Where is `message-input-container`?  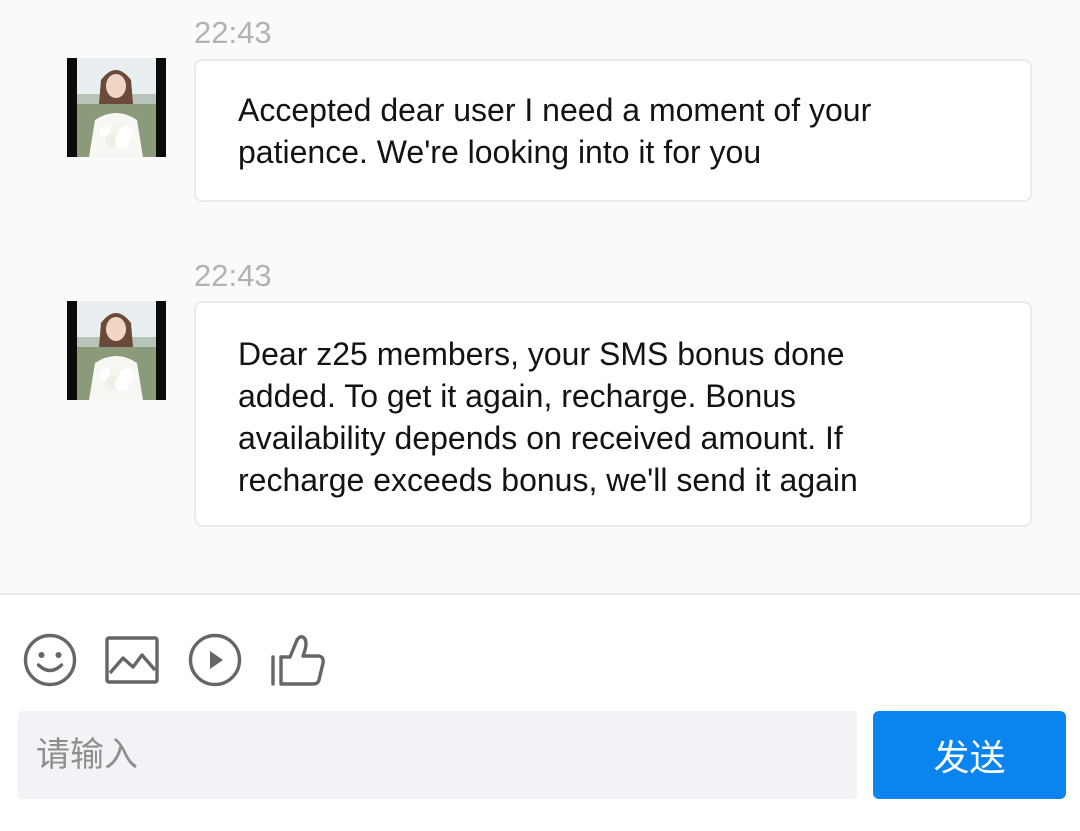
message-input-container is located at coordinates (437, 755).